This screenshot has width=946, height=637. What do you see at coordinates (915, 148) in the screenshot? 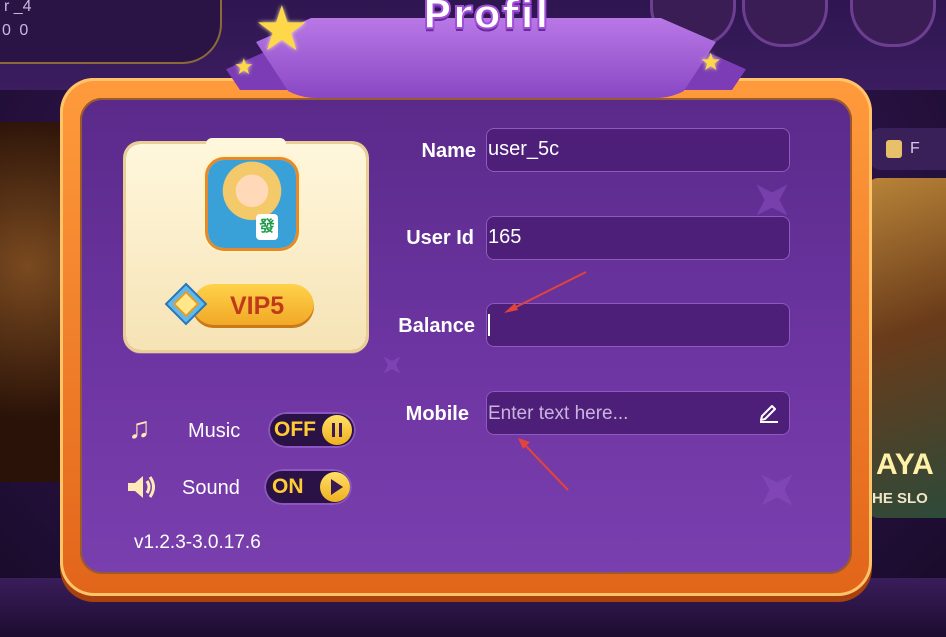
I see `lobby-category-label: F` at bounding box center [915, 148].